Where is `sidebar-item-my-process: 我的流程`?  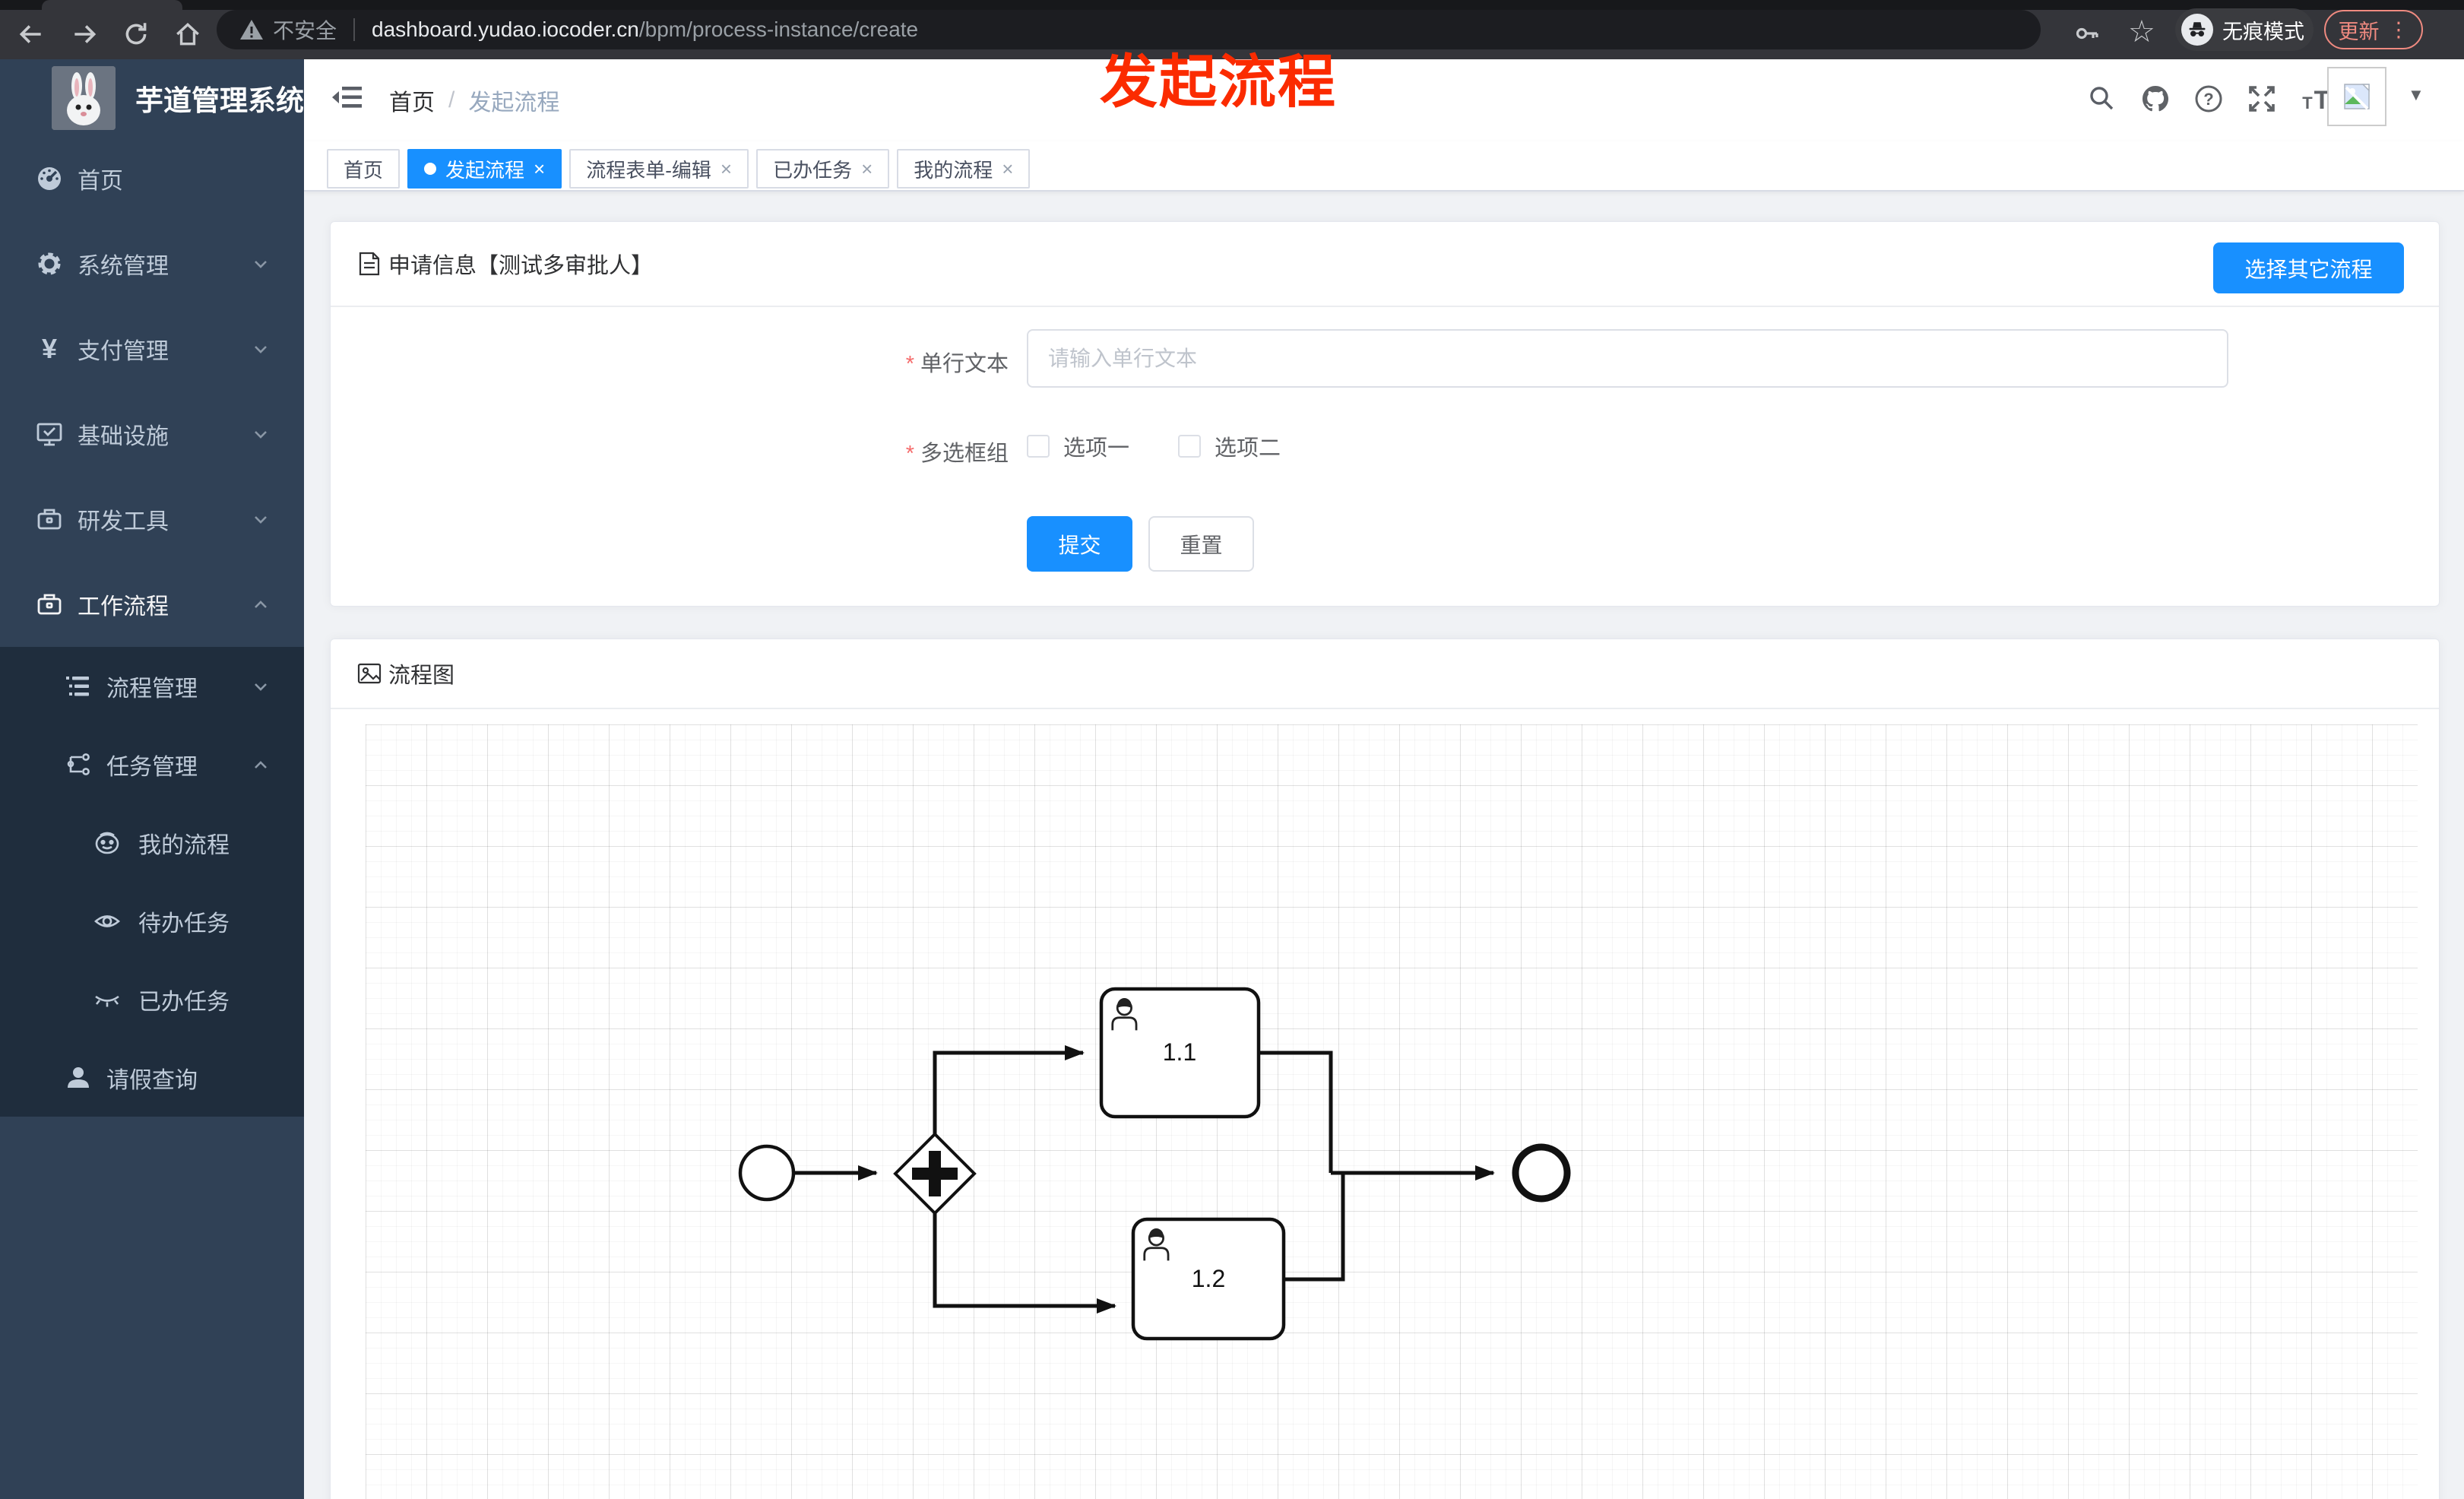
sidebar-item-my-process: 我的流程 is located at coordinates (152, 842).